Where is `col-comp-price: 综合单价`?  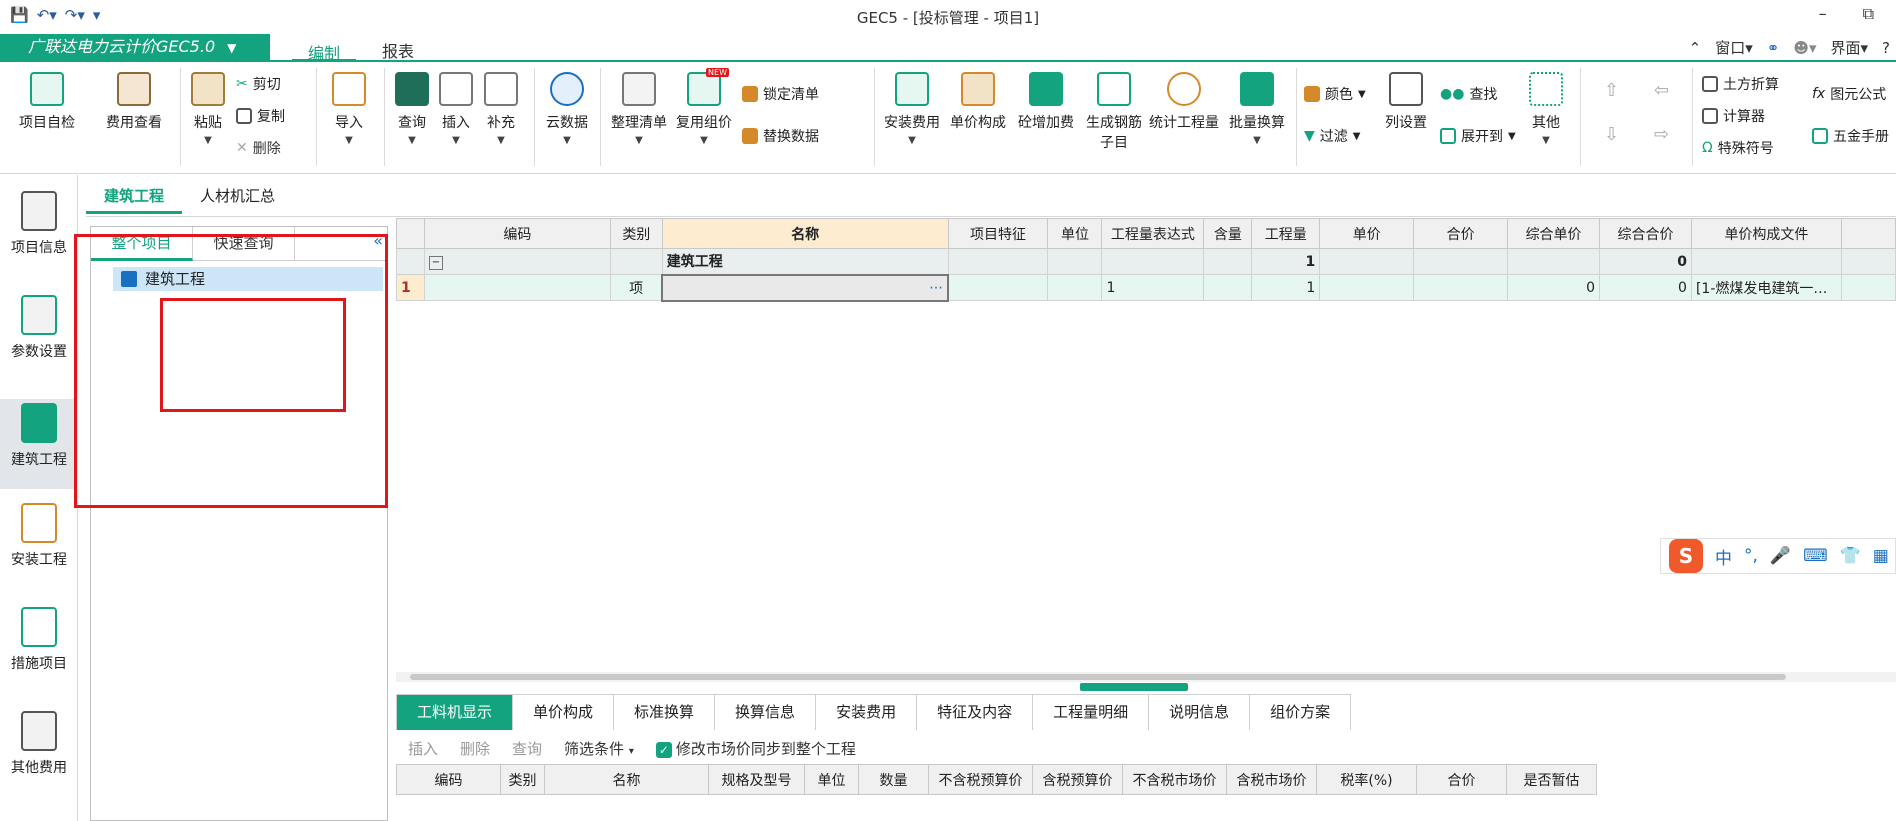
col-comp-price: 综合单价 is located at coordinates (1554, 233).